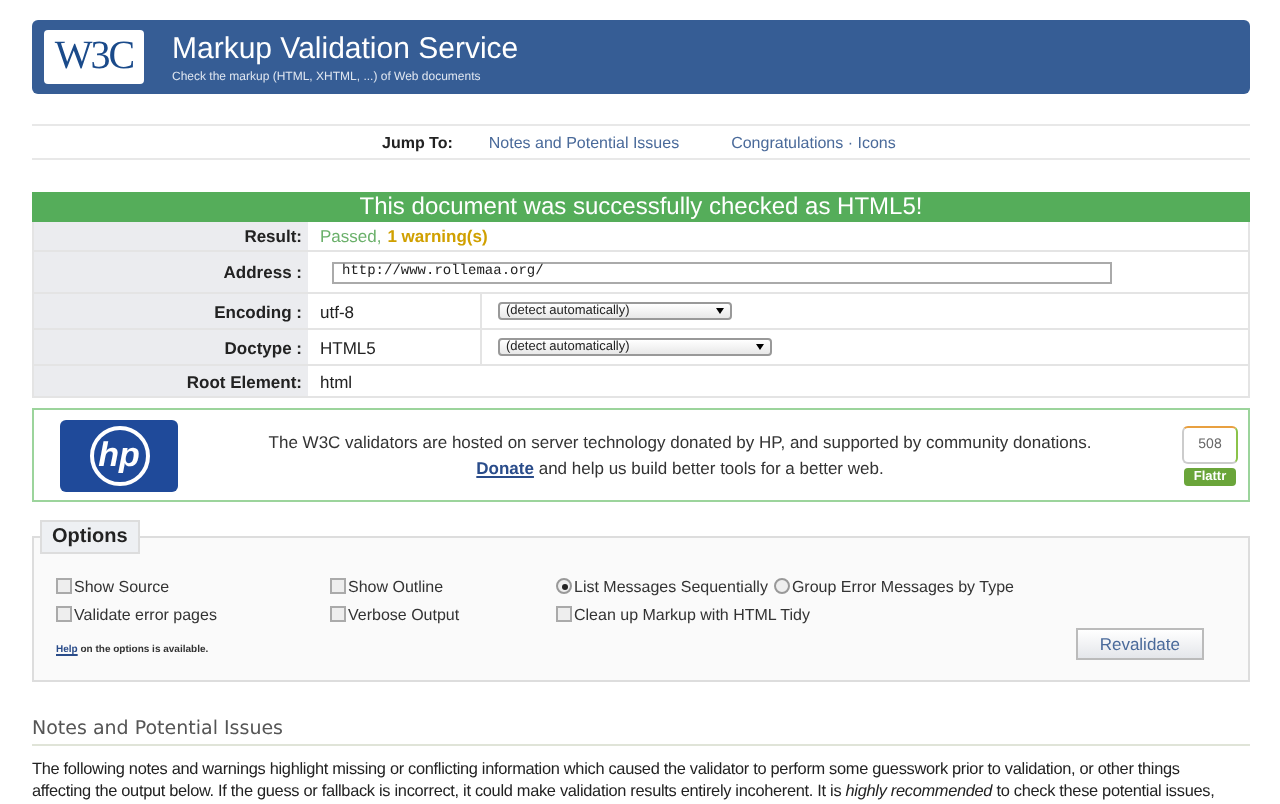 The width and height of the screenshot is (1280, 804). I want to click on jump-label: Jump To:, so click(417, 142).